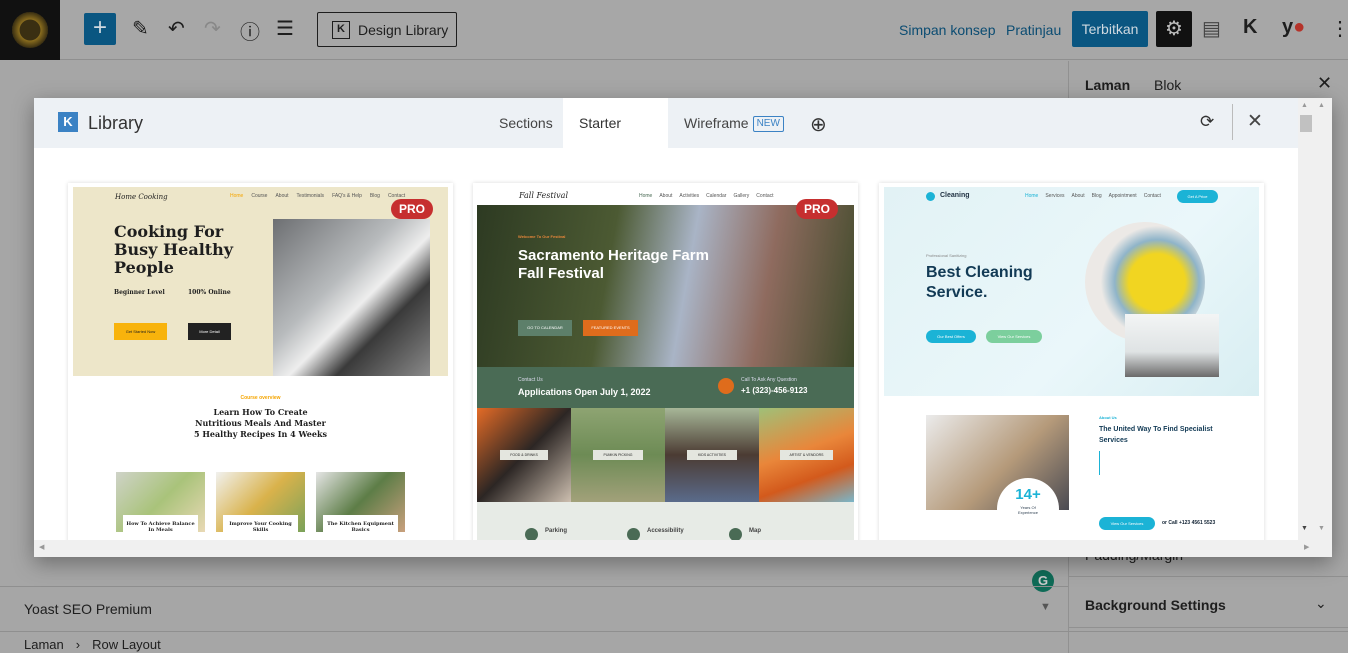  What do you see at coordinates (1315, 319) in the screenshot?
I see `vertical-scrollbar: ▲ ▲ ▼ ▼` at bounding box center [1315, 319].